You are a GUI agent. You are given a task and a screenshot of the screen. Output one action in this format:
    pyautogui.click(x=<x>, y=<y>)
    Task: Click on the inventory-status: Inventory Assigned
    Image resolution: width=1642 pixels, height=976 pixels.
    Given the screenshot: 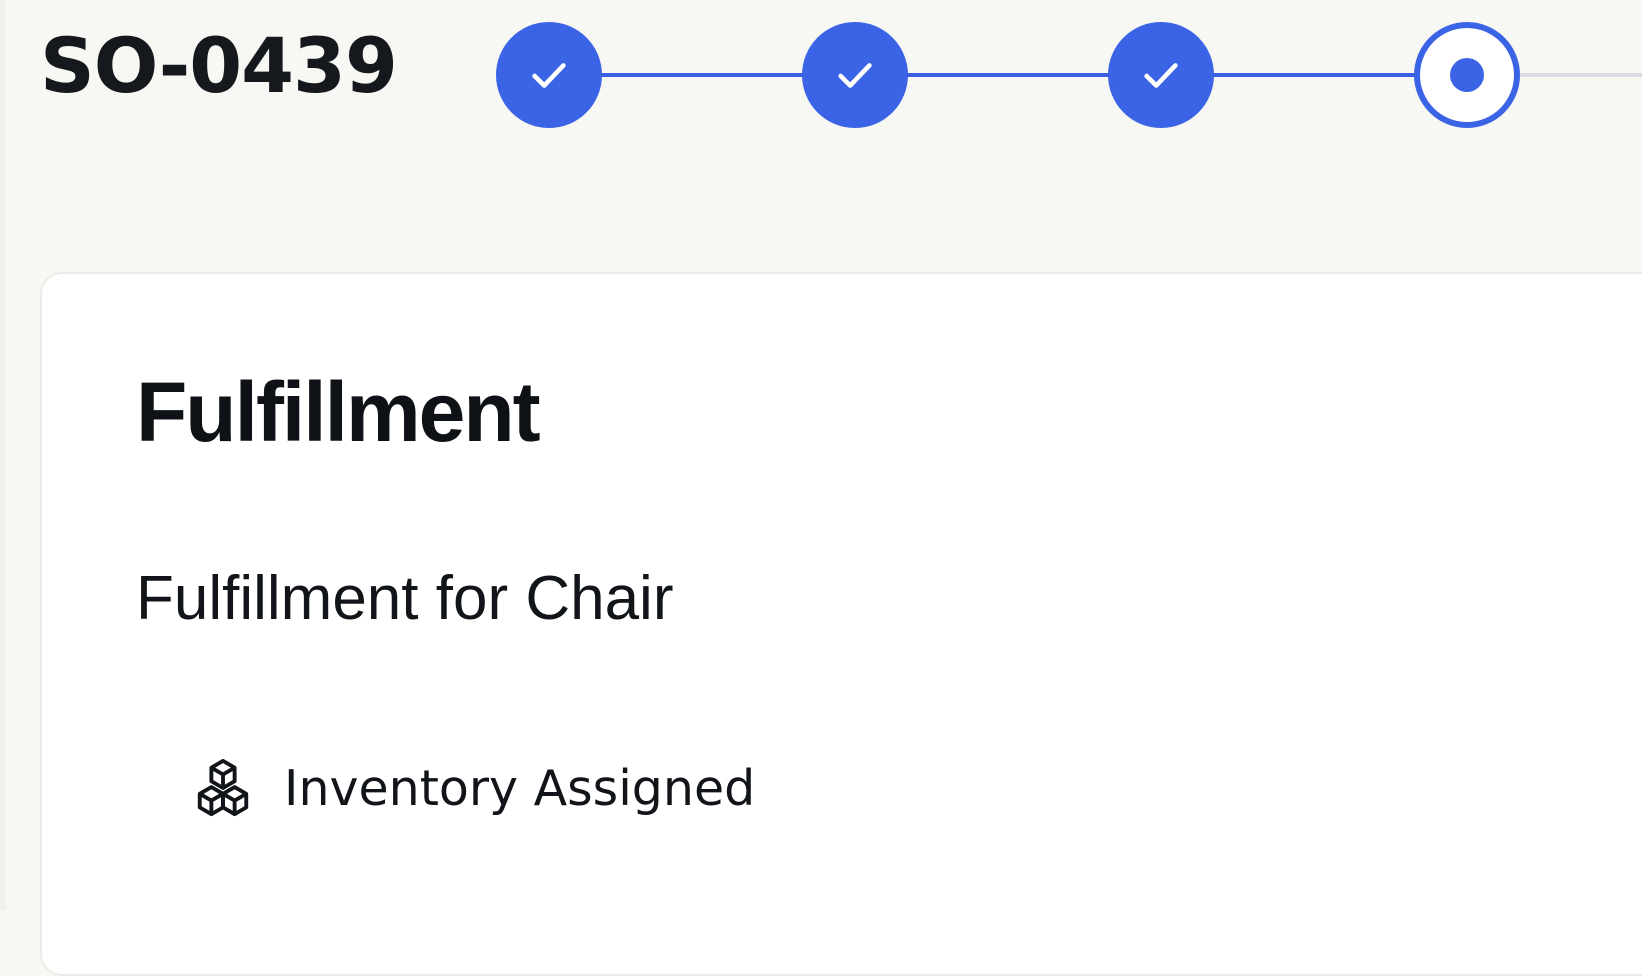 What is the action you would take?
    pyautogui.click(x=473, y=788)
    